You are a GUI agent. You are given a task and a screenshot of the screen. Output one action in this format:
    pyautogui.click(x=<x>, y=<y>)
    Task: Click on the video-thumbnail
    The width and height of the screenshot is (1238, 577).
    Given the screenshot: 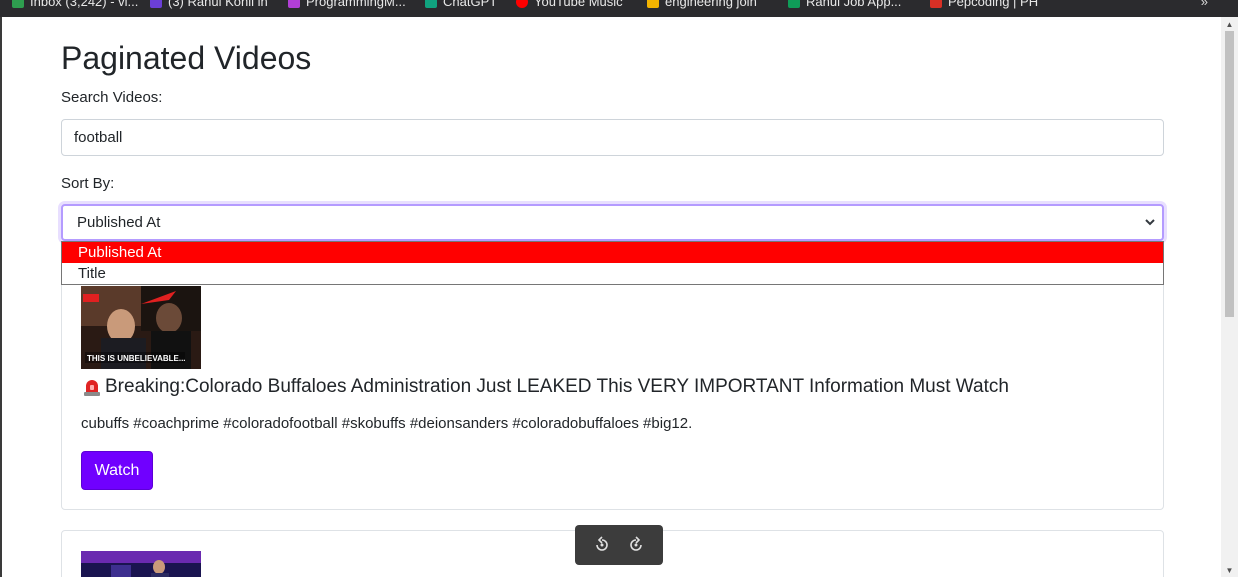 What is the action you would take?
    pyautogui.click(x=141, y=564)
    